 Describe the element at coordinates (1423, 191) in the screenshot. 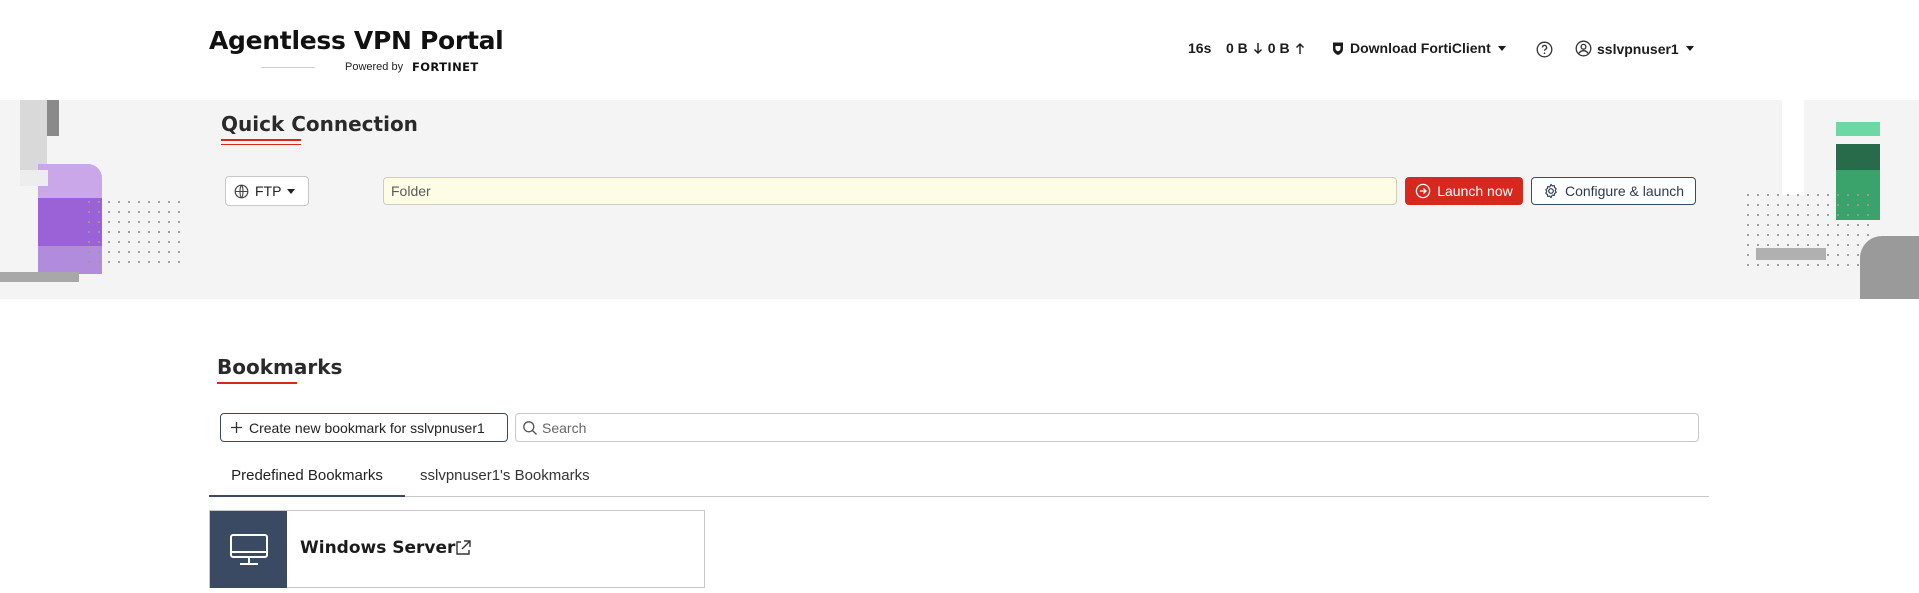

I see `launch-icon` at that location.